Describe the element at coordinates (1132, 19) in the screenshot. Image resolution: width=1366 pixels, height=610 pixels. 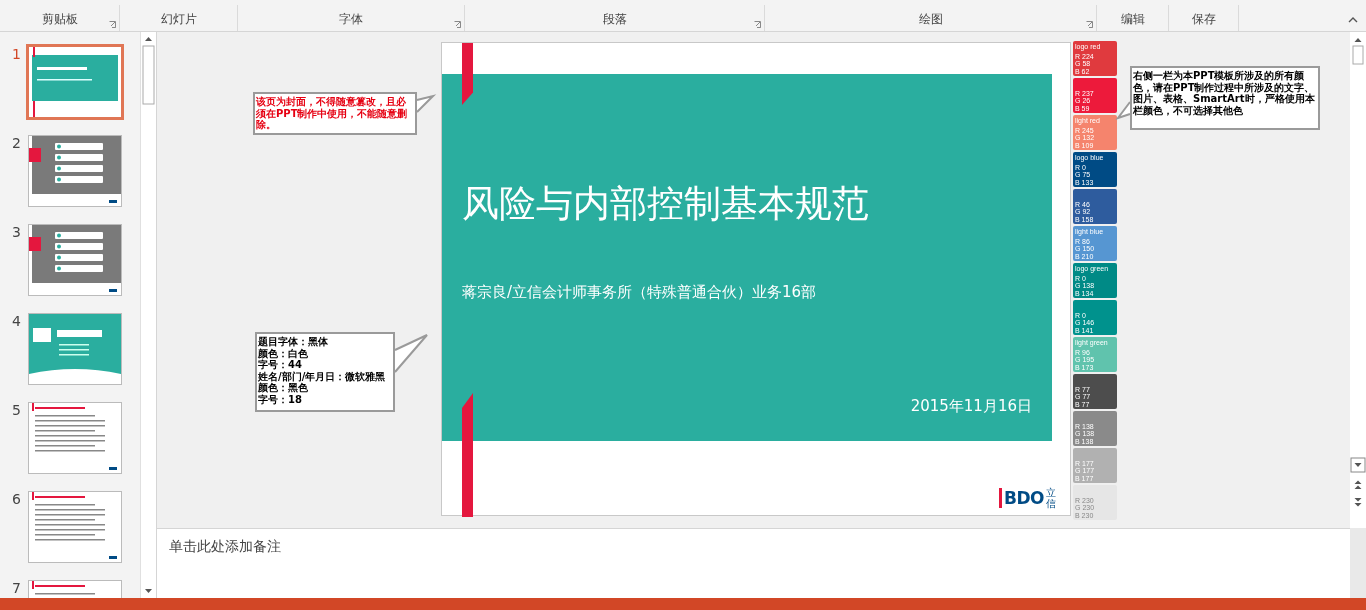
I see `ribbon-group-label: 编辑` at that location.